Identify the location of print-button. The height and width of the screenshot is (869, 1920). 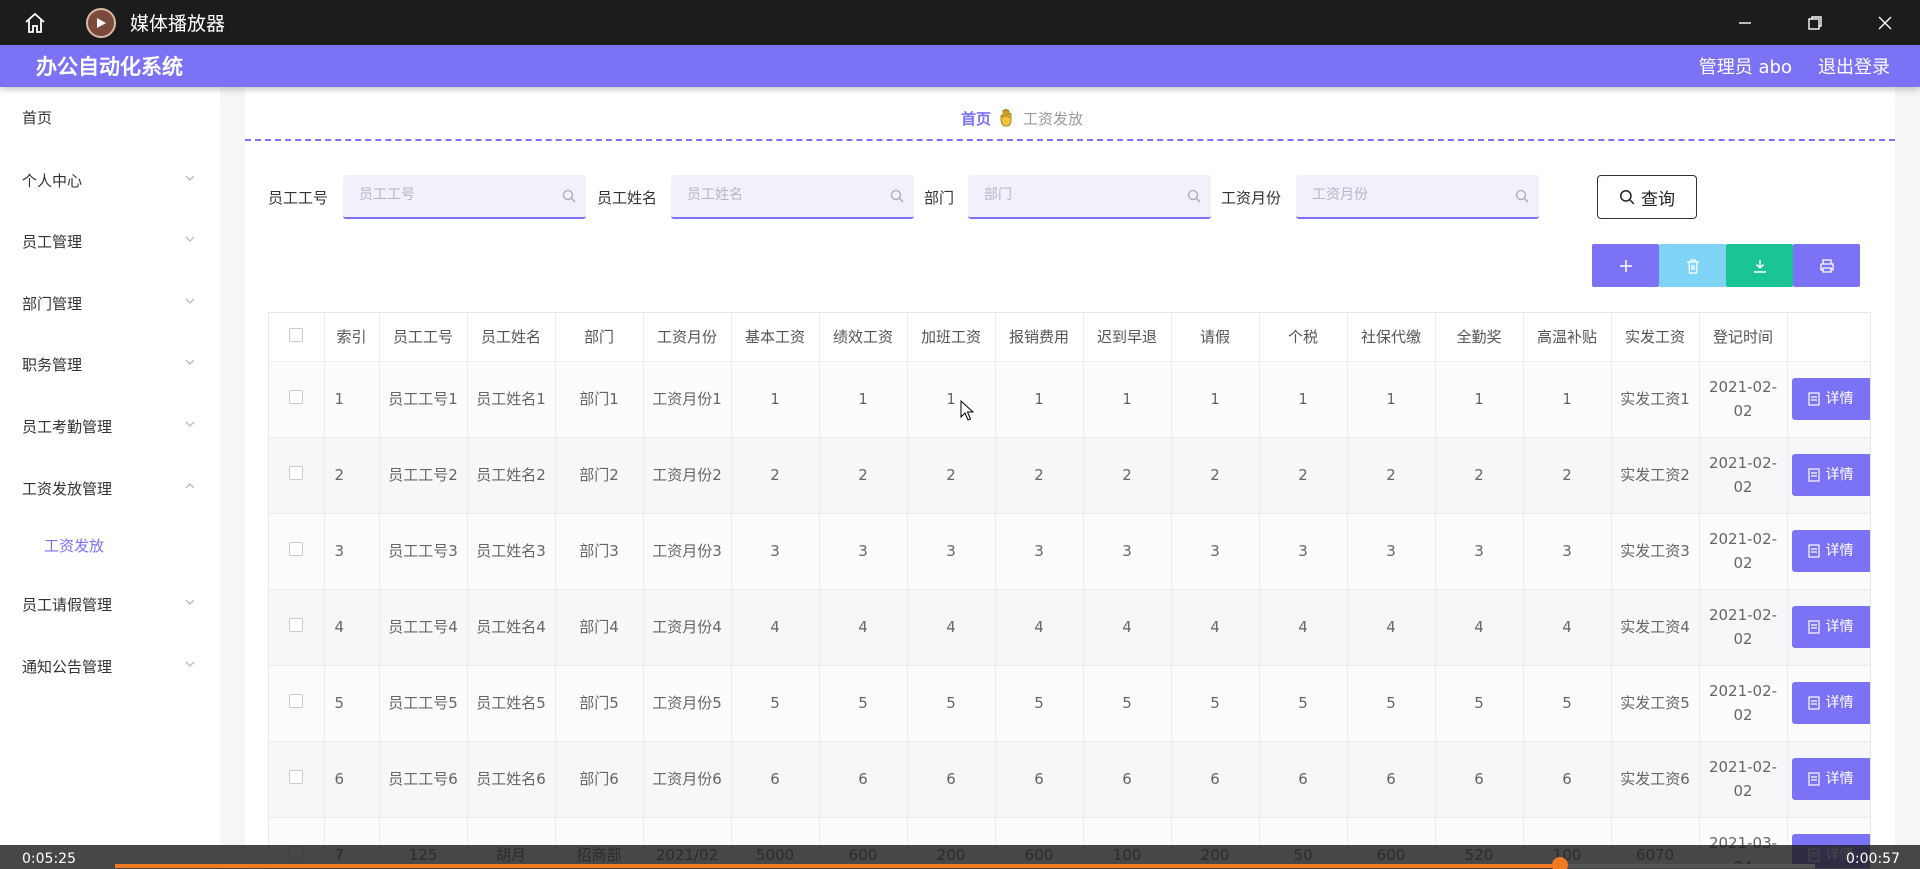
(1826, 265).